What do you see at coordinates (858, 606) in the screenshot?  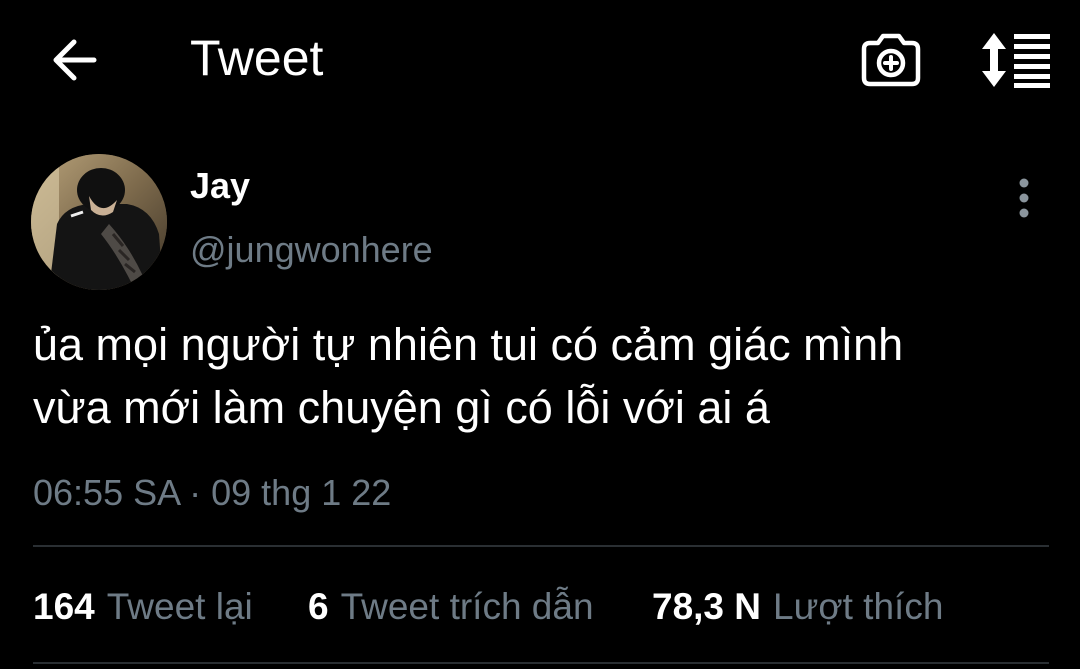 I see `likes-label: Lượt thích` at bounding box center [858, 606].